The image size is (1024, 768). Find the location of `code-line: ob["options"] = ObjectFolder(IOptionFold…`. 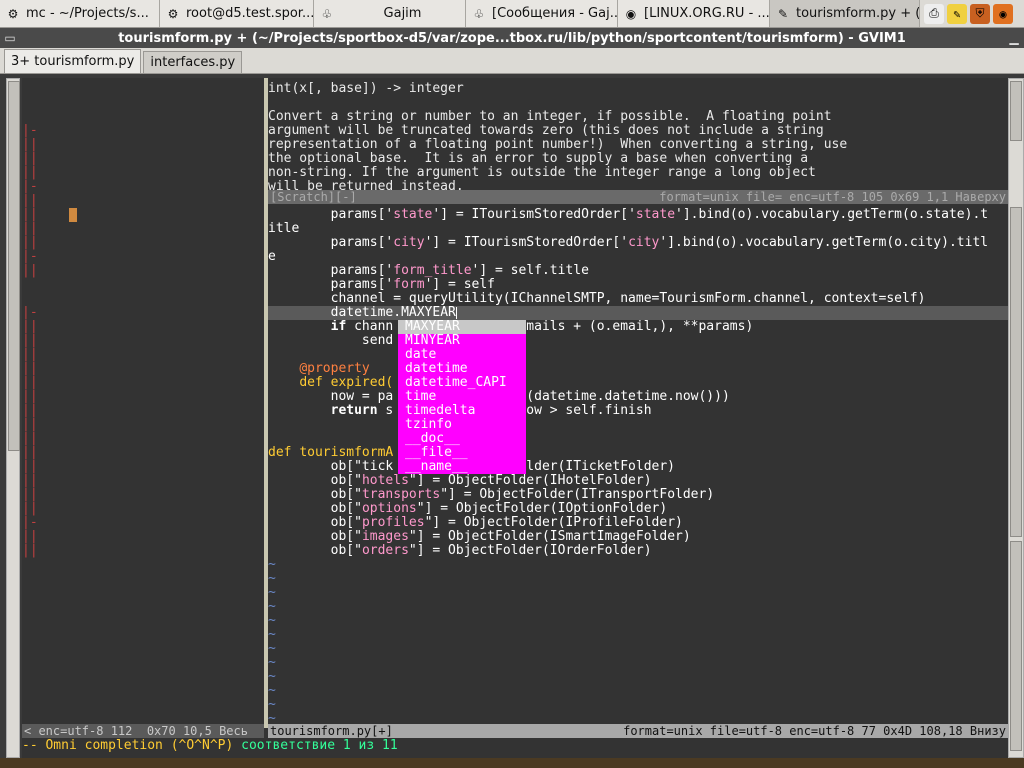

code-line: ob["options"] = ObjectFolder(IOptionFold… is located at coordinates (638, 509).